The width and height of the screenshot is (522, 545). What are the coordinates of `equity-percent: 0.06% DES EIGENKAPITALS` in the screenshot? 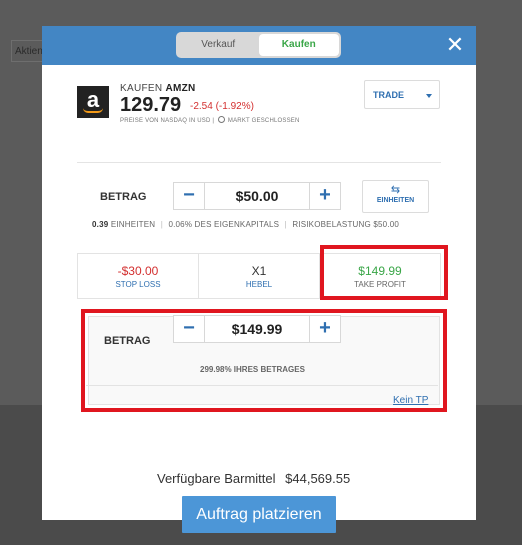 It's located at (224, 224).